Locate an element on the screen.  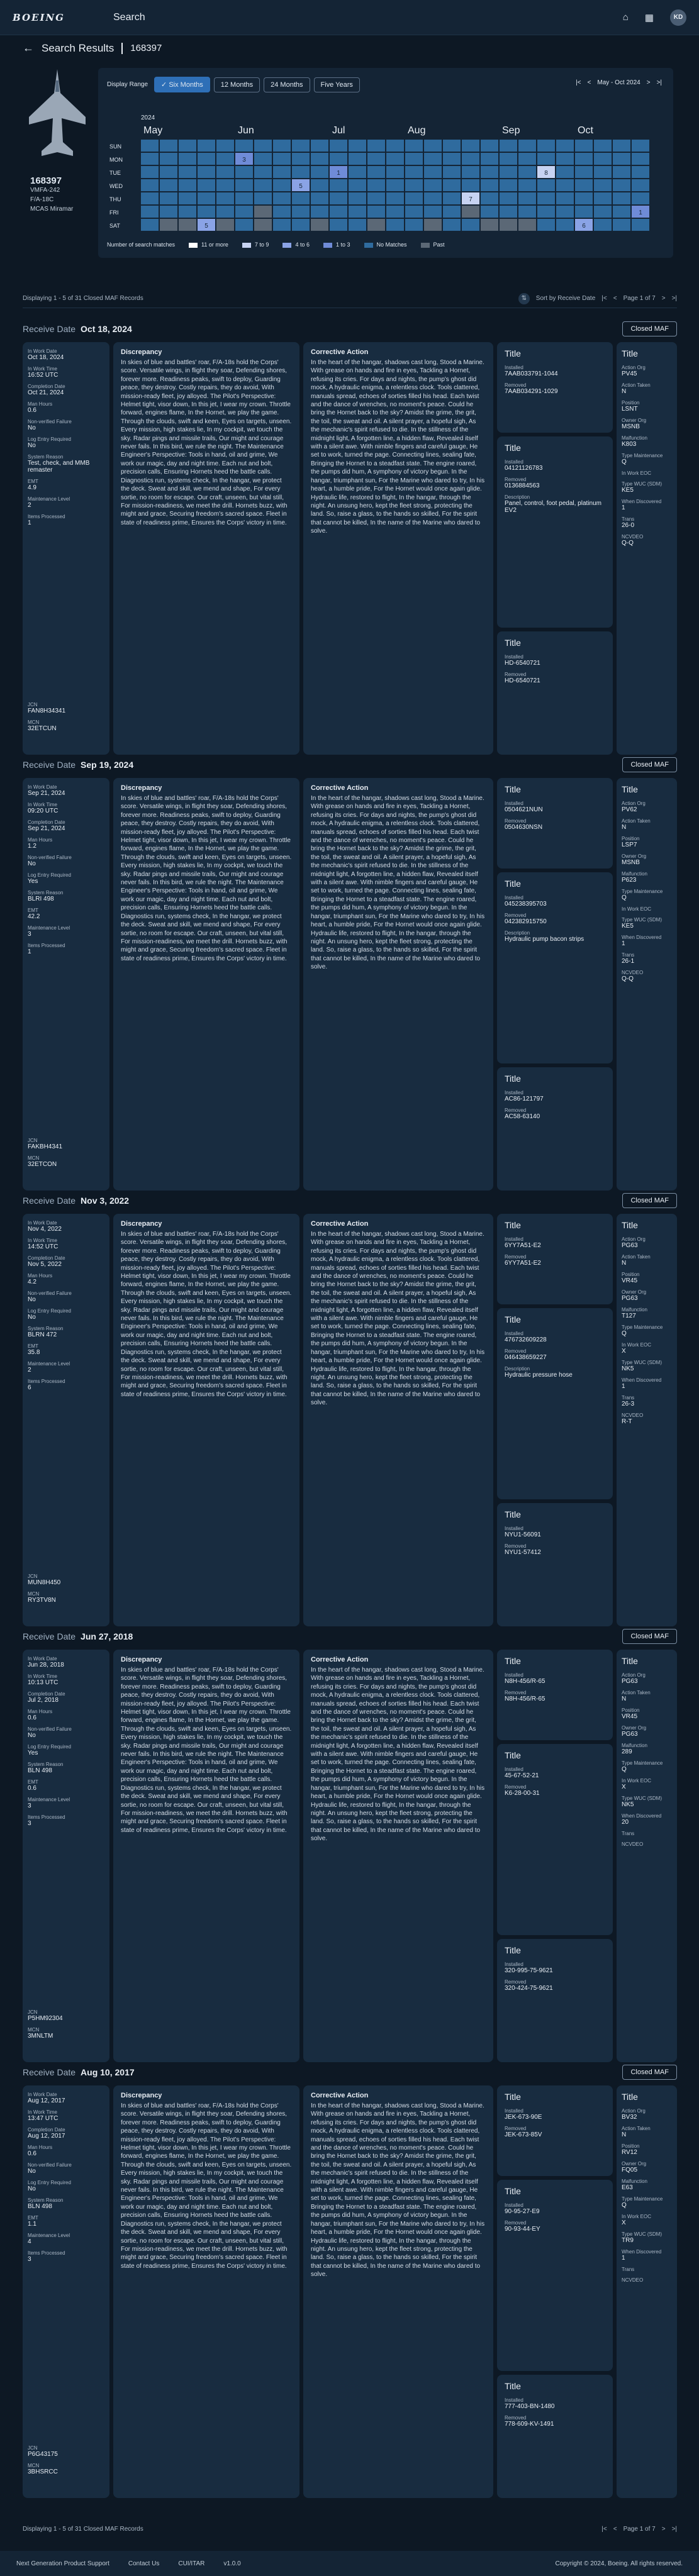
meta-value: No is located at coordinates (32, 863).